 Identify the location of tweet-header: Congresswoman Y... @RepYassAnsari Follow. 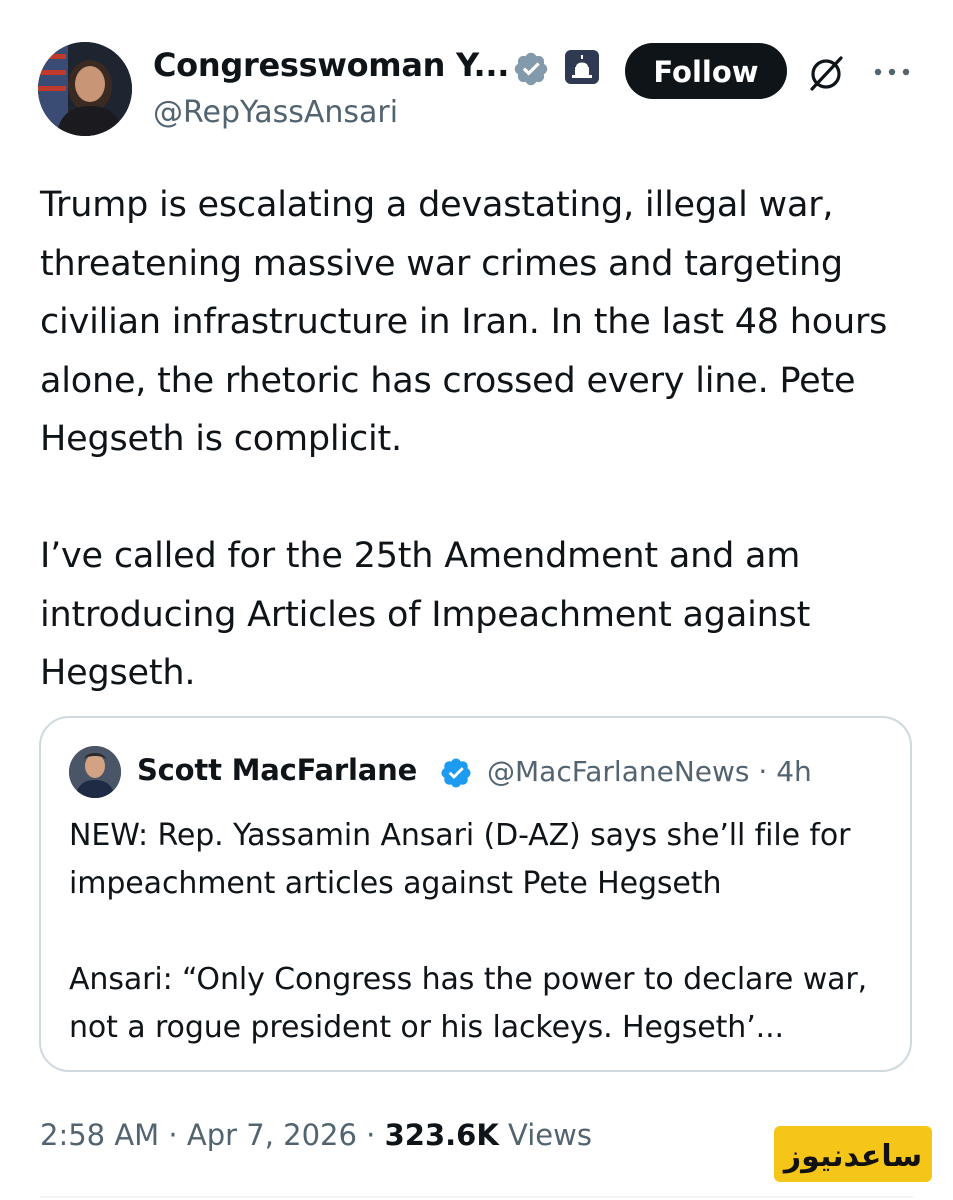
(476, 75).